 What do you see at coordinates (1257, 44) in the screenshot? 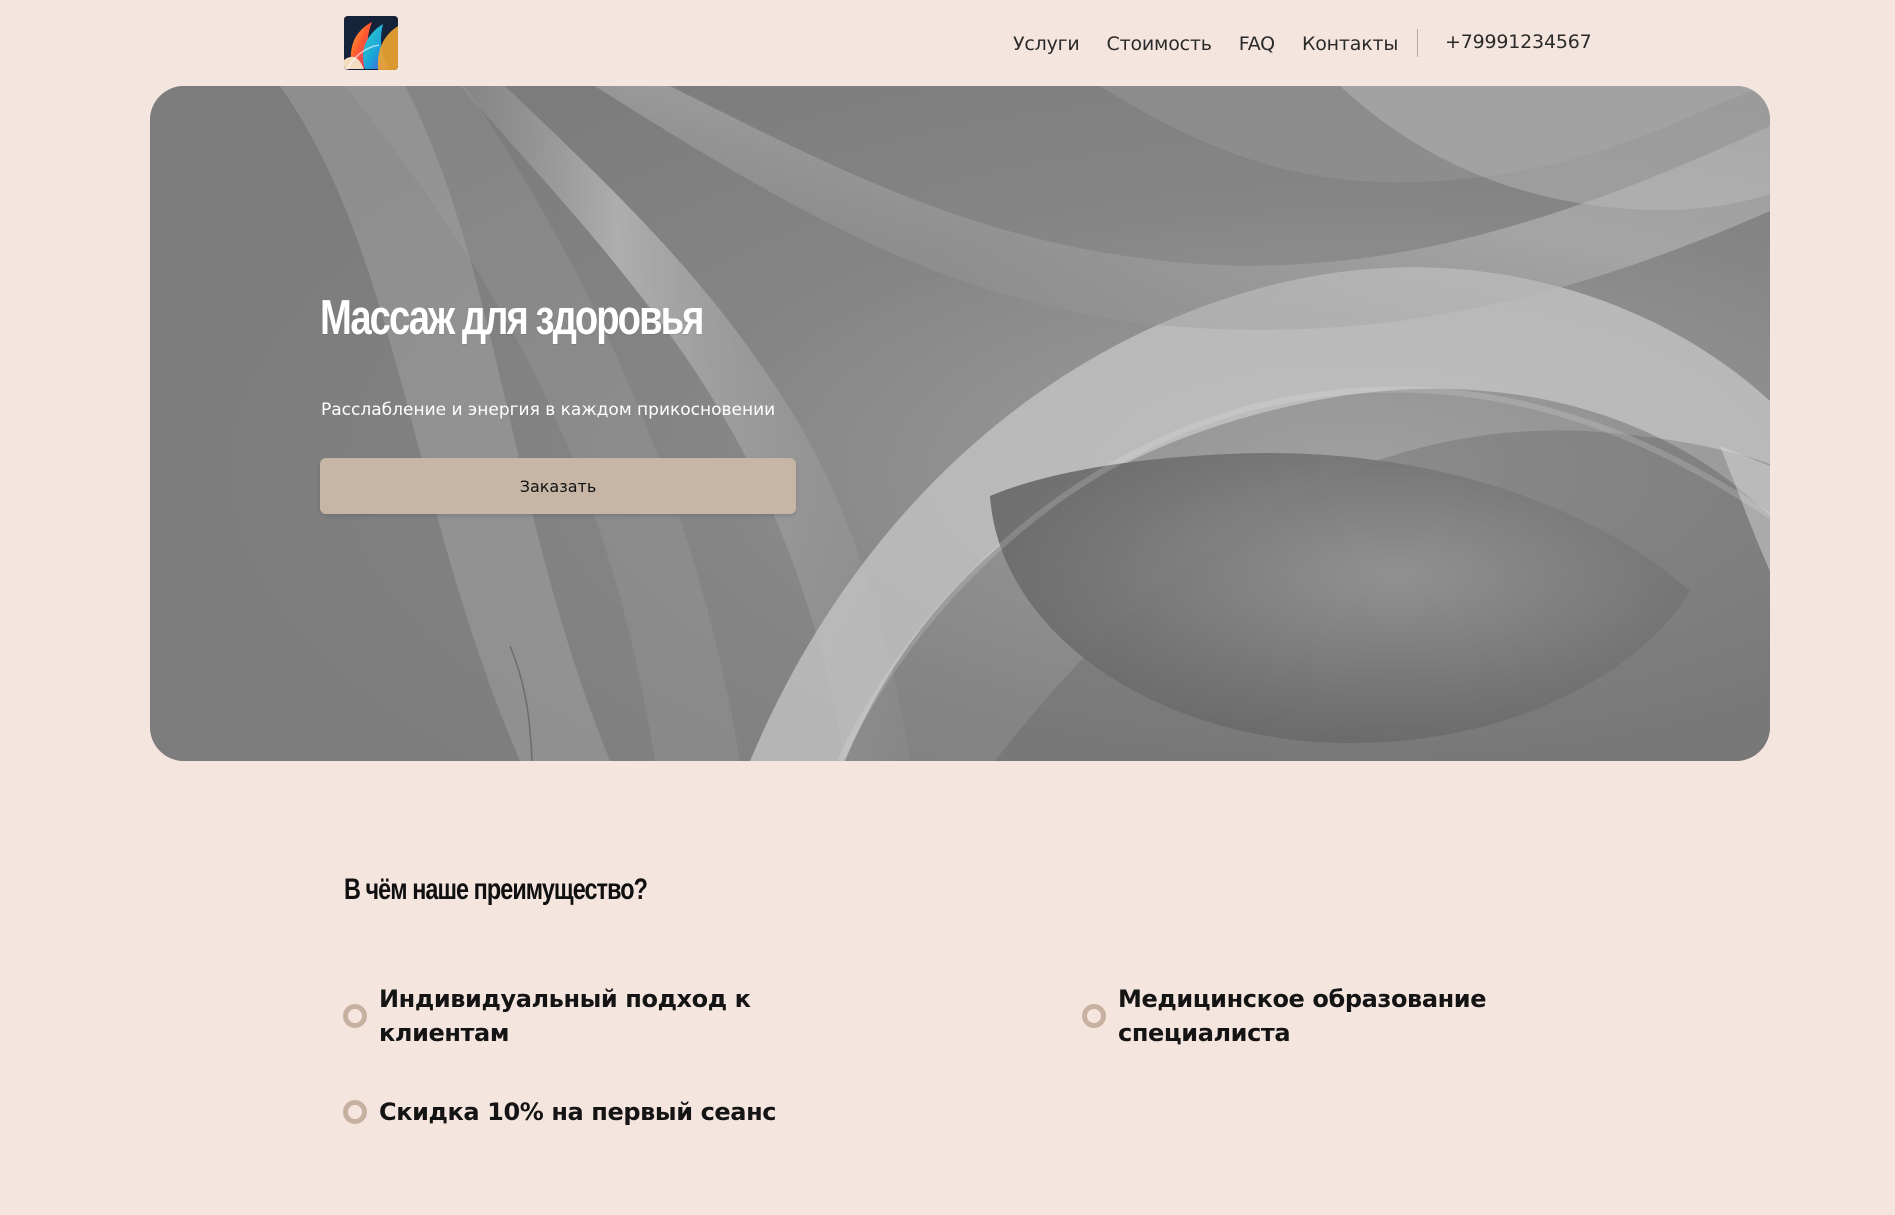
I see `nav-faq-link: FAQ` at bounding box center [1257, 44].